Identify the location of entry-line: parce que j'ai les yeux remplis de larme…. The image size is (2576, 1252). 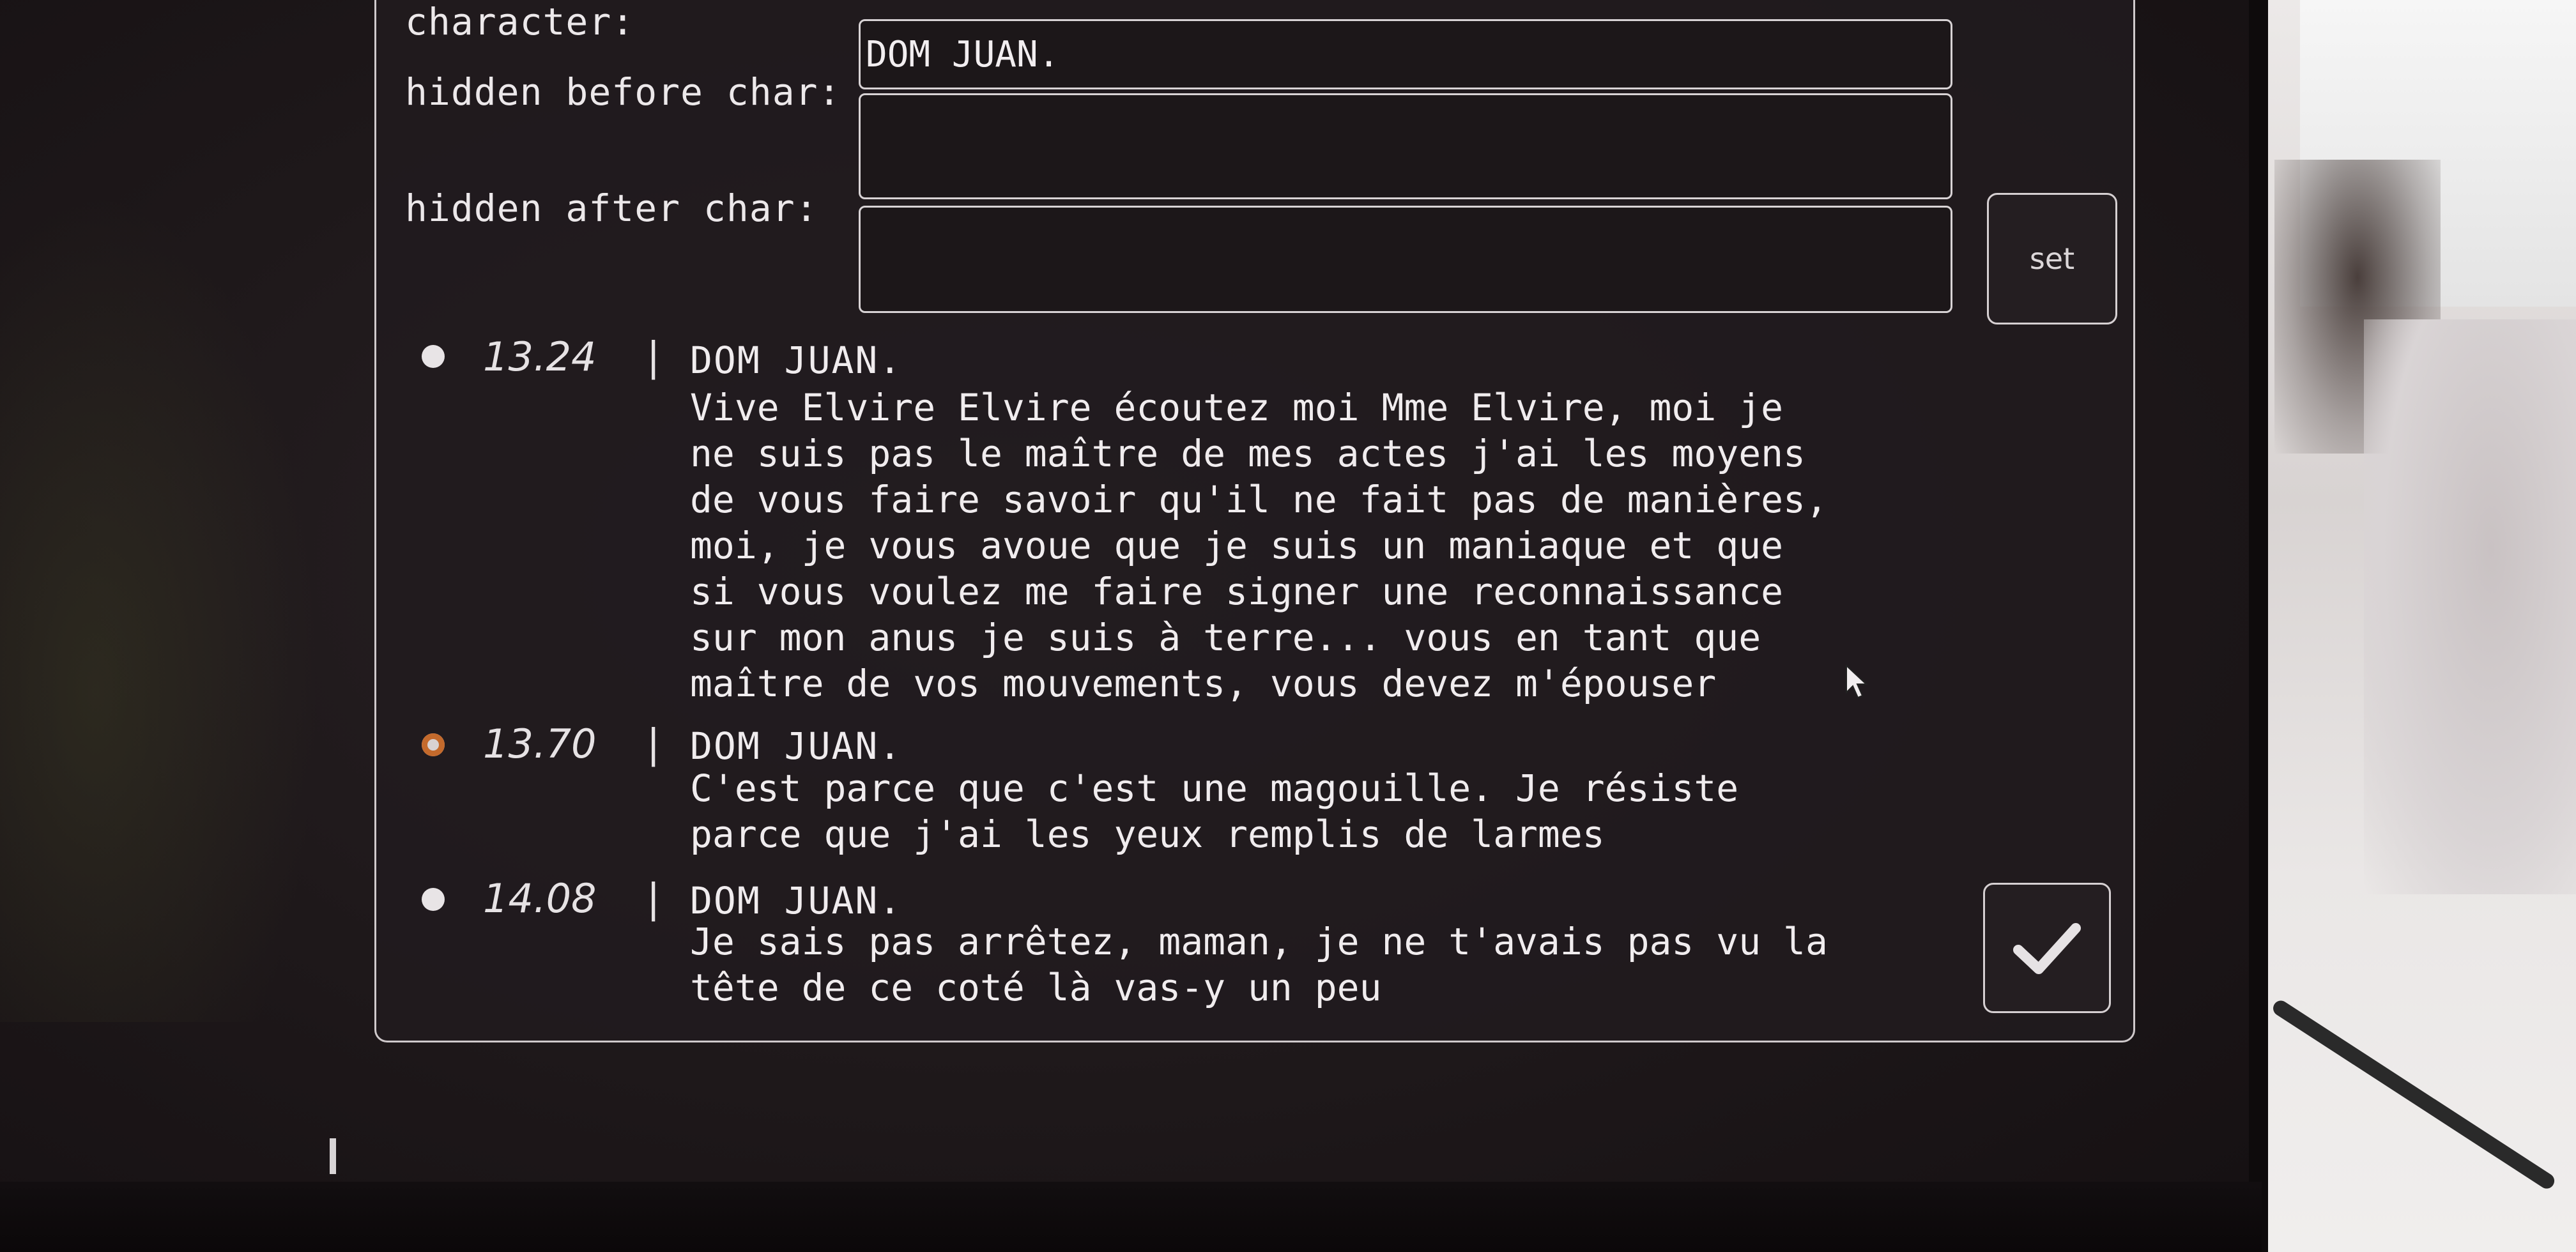
(1147, 834).